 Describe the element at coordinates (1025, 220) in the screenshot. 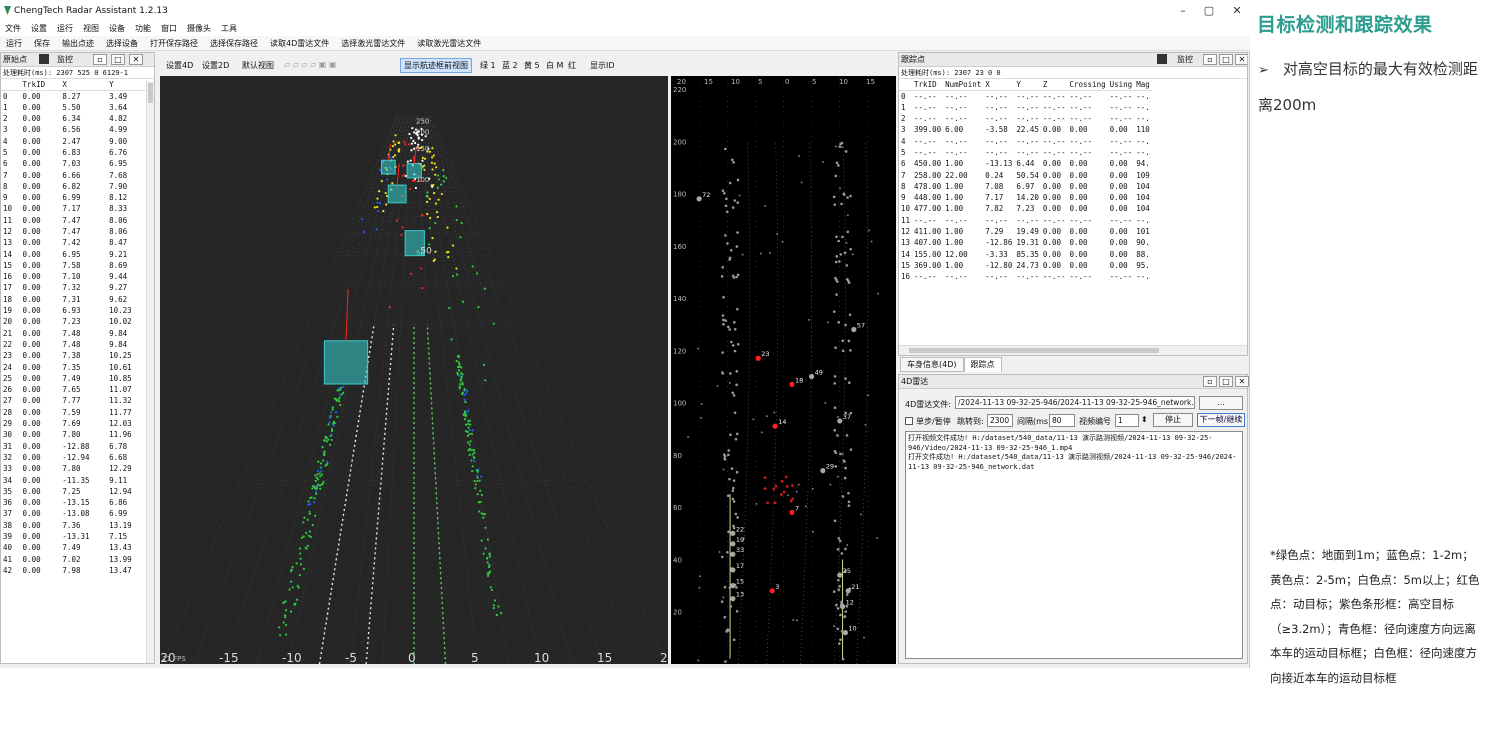

I see `table-row: 11 --.-- --.-- --.-- --.-- --.-- --.-- --.-- --.` at that location.